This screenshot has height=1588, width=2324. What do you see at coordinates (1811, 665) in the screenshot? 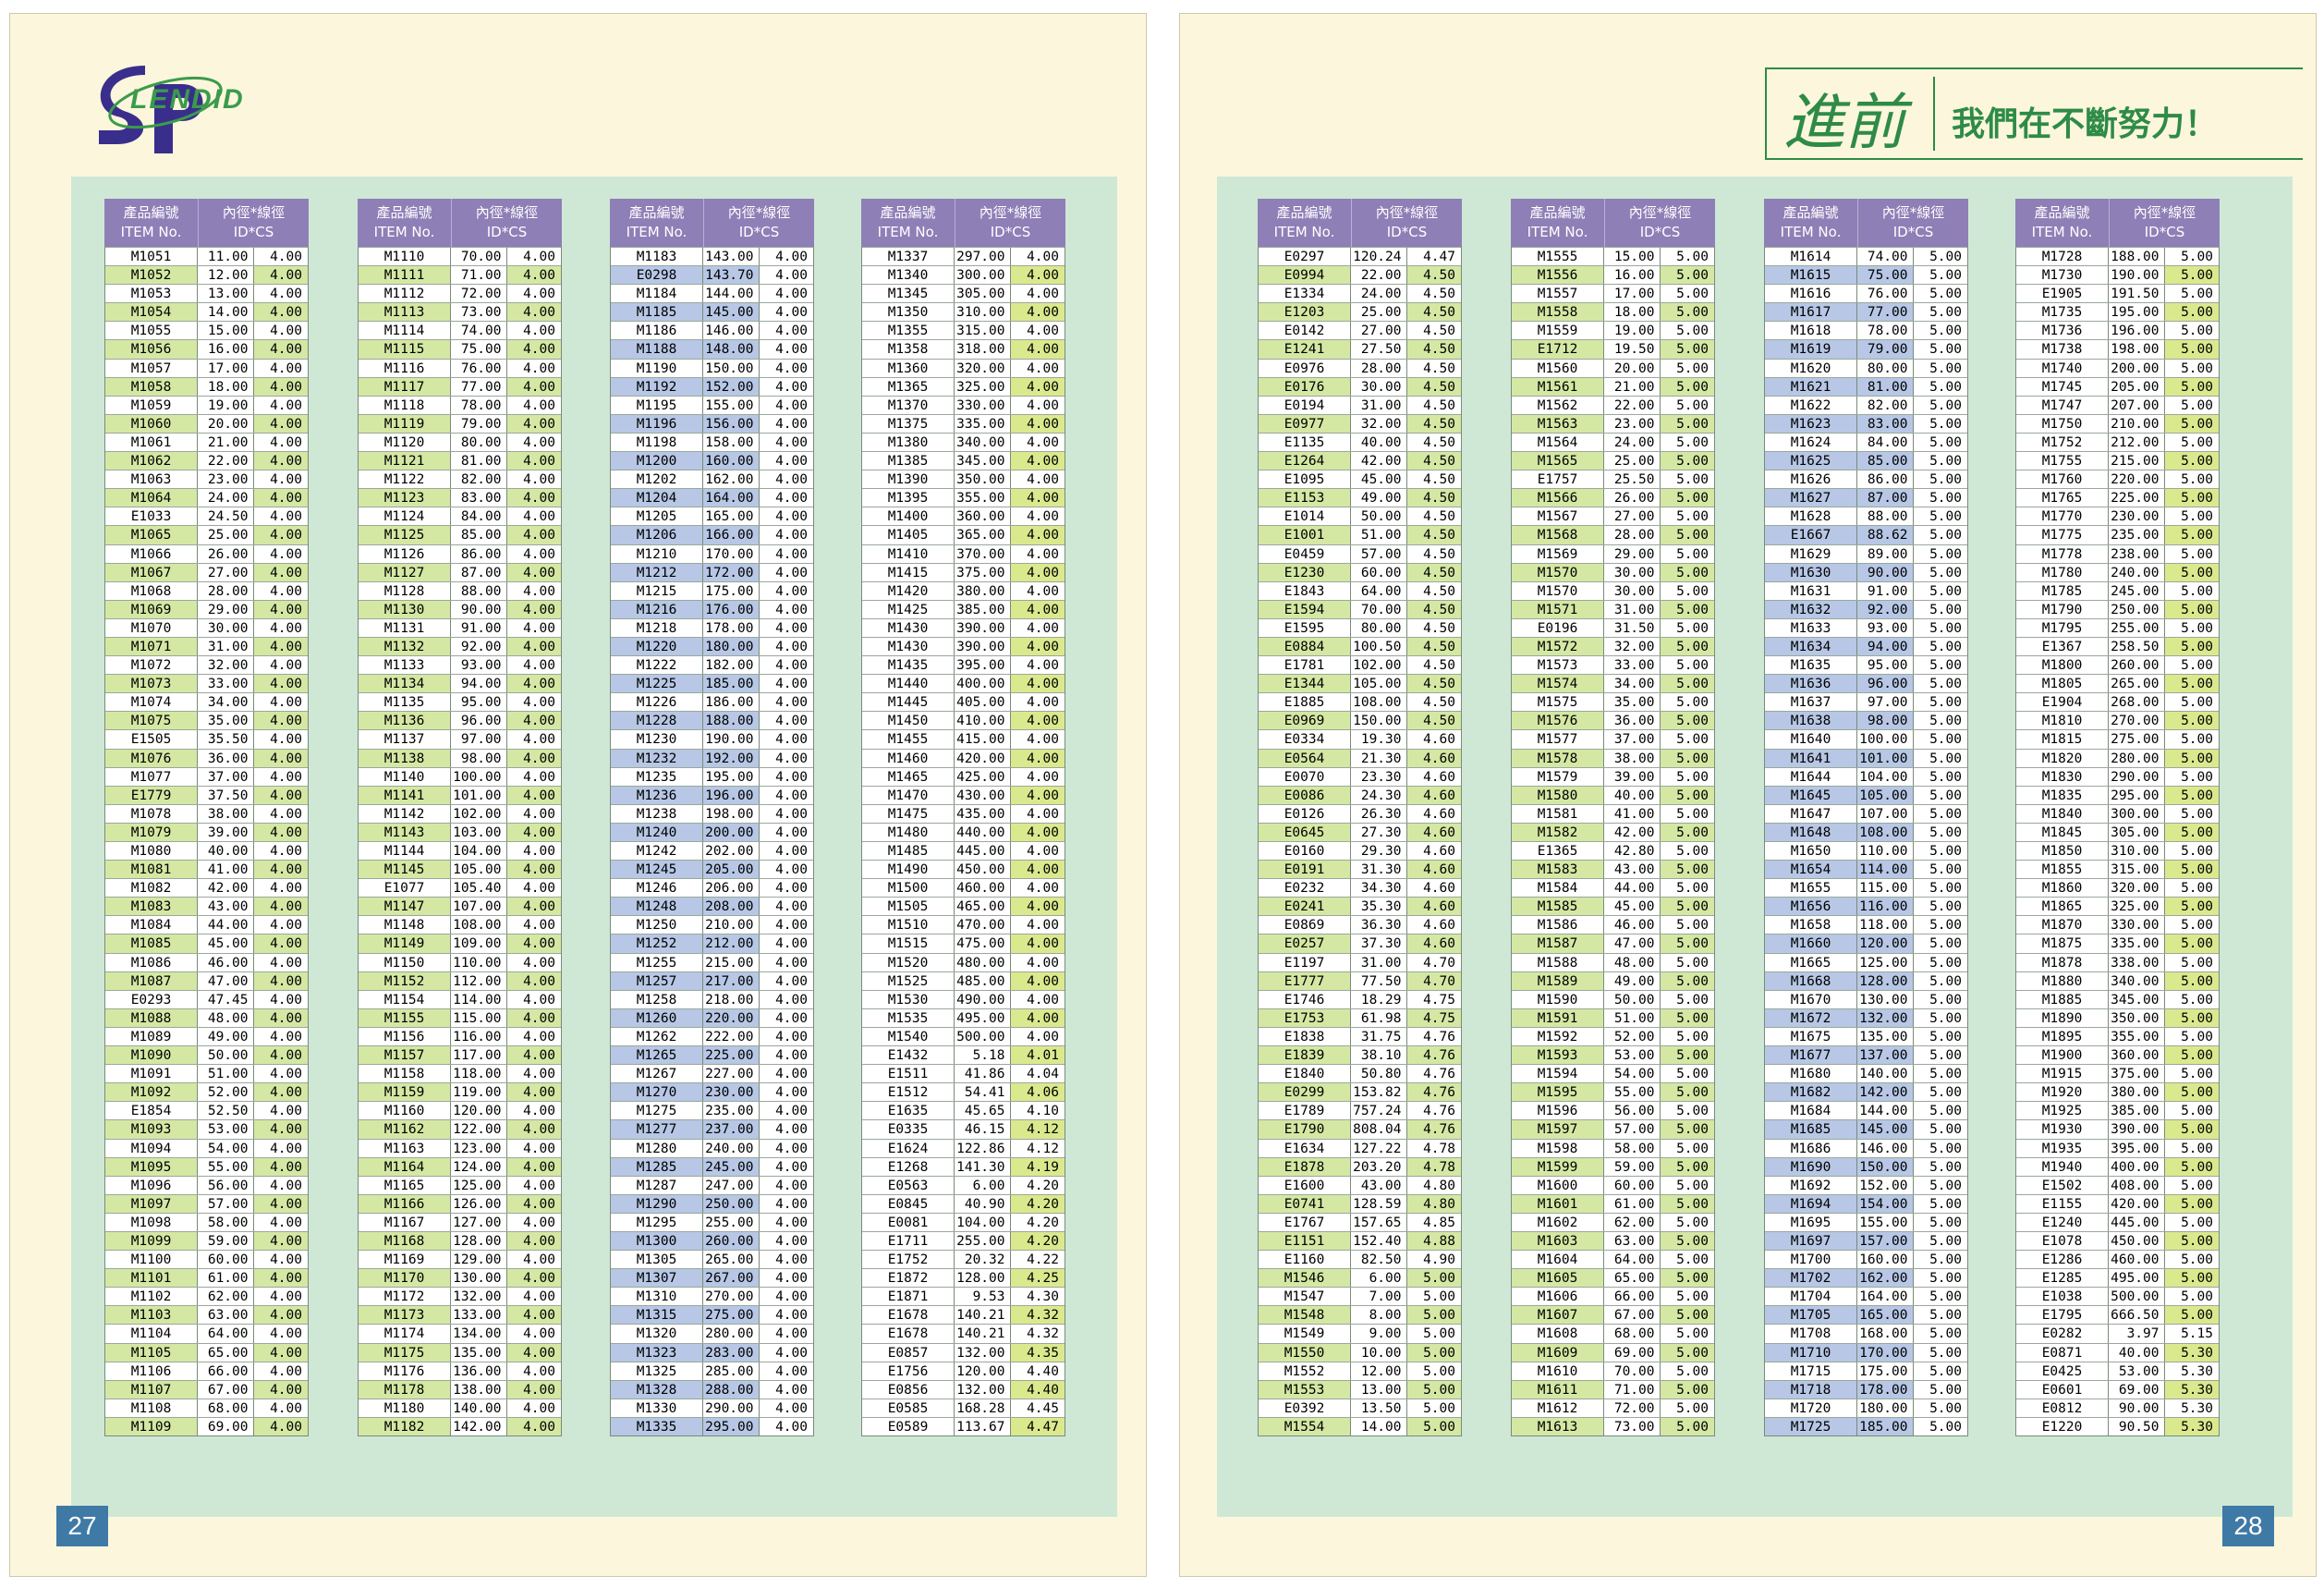
I see `item-no-cell: M1635` at bounding box center [1811, 665].